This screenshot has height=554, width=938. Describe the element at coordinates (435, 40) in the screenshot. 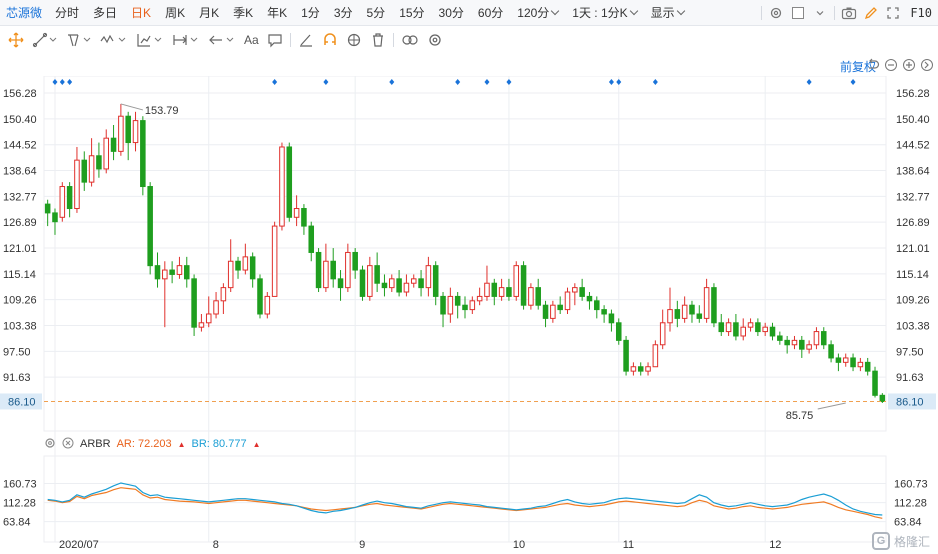

I see `settings-icon` at that location.